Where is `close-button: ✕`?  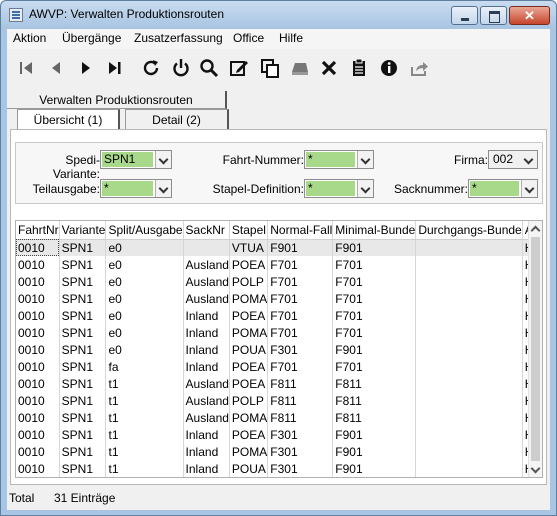 close-button: ✕ is located at coordinates (529, 15).